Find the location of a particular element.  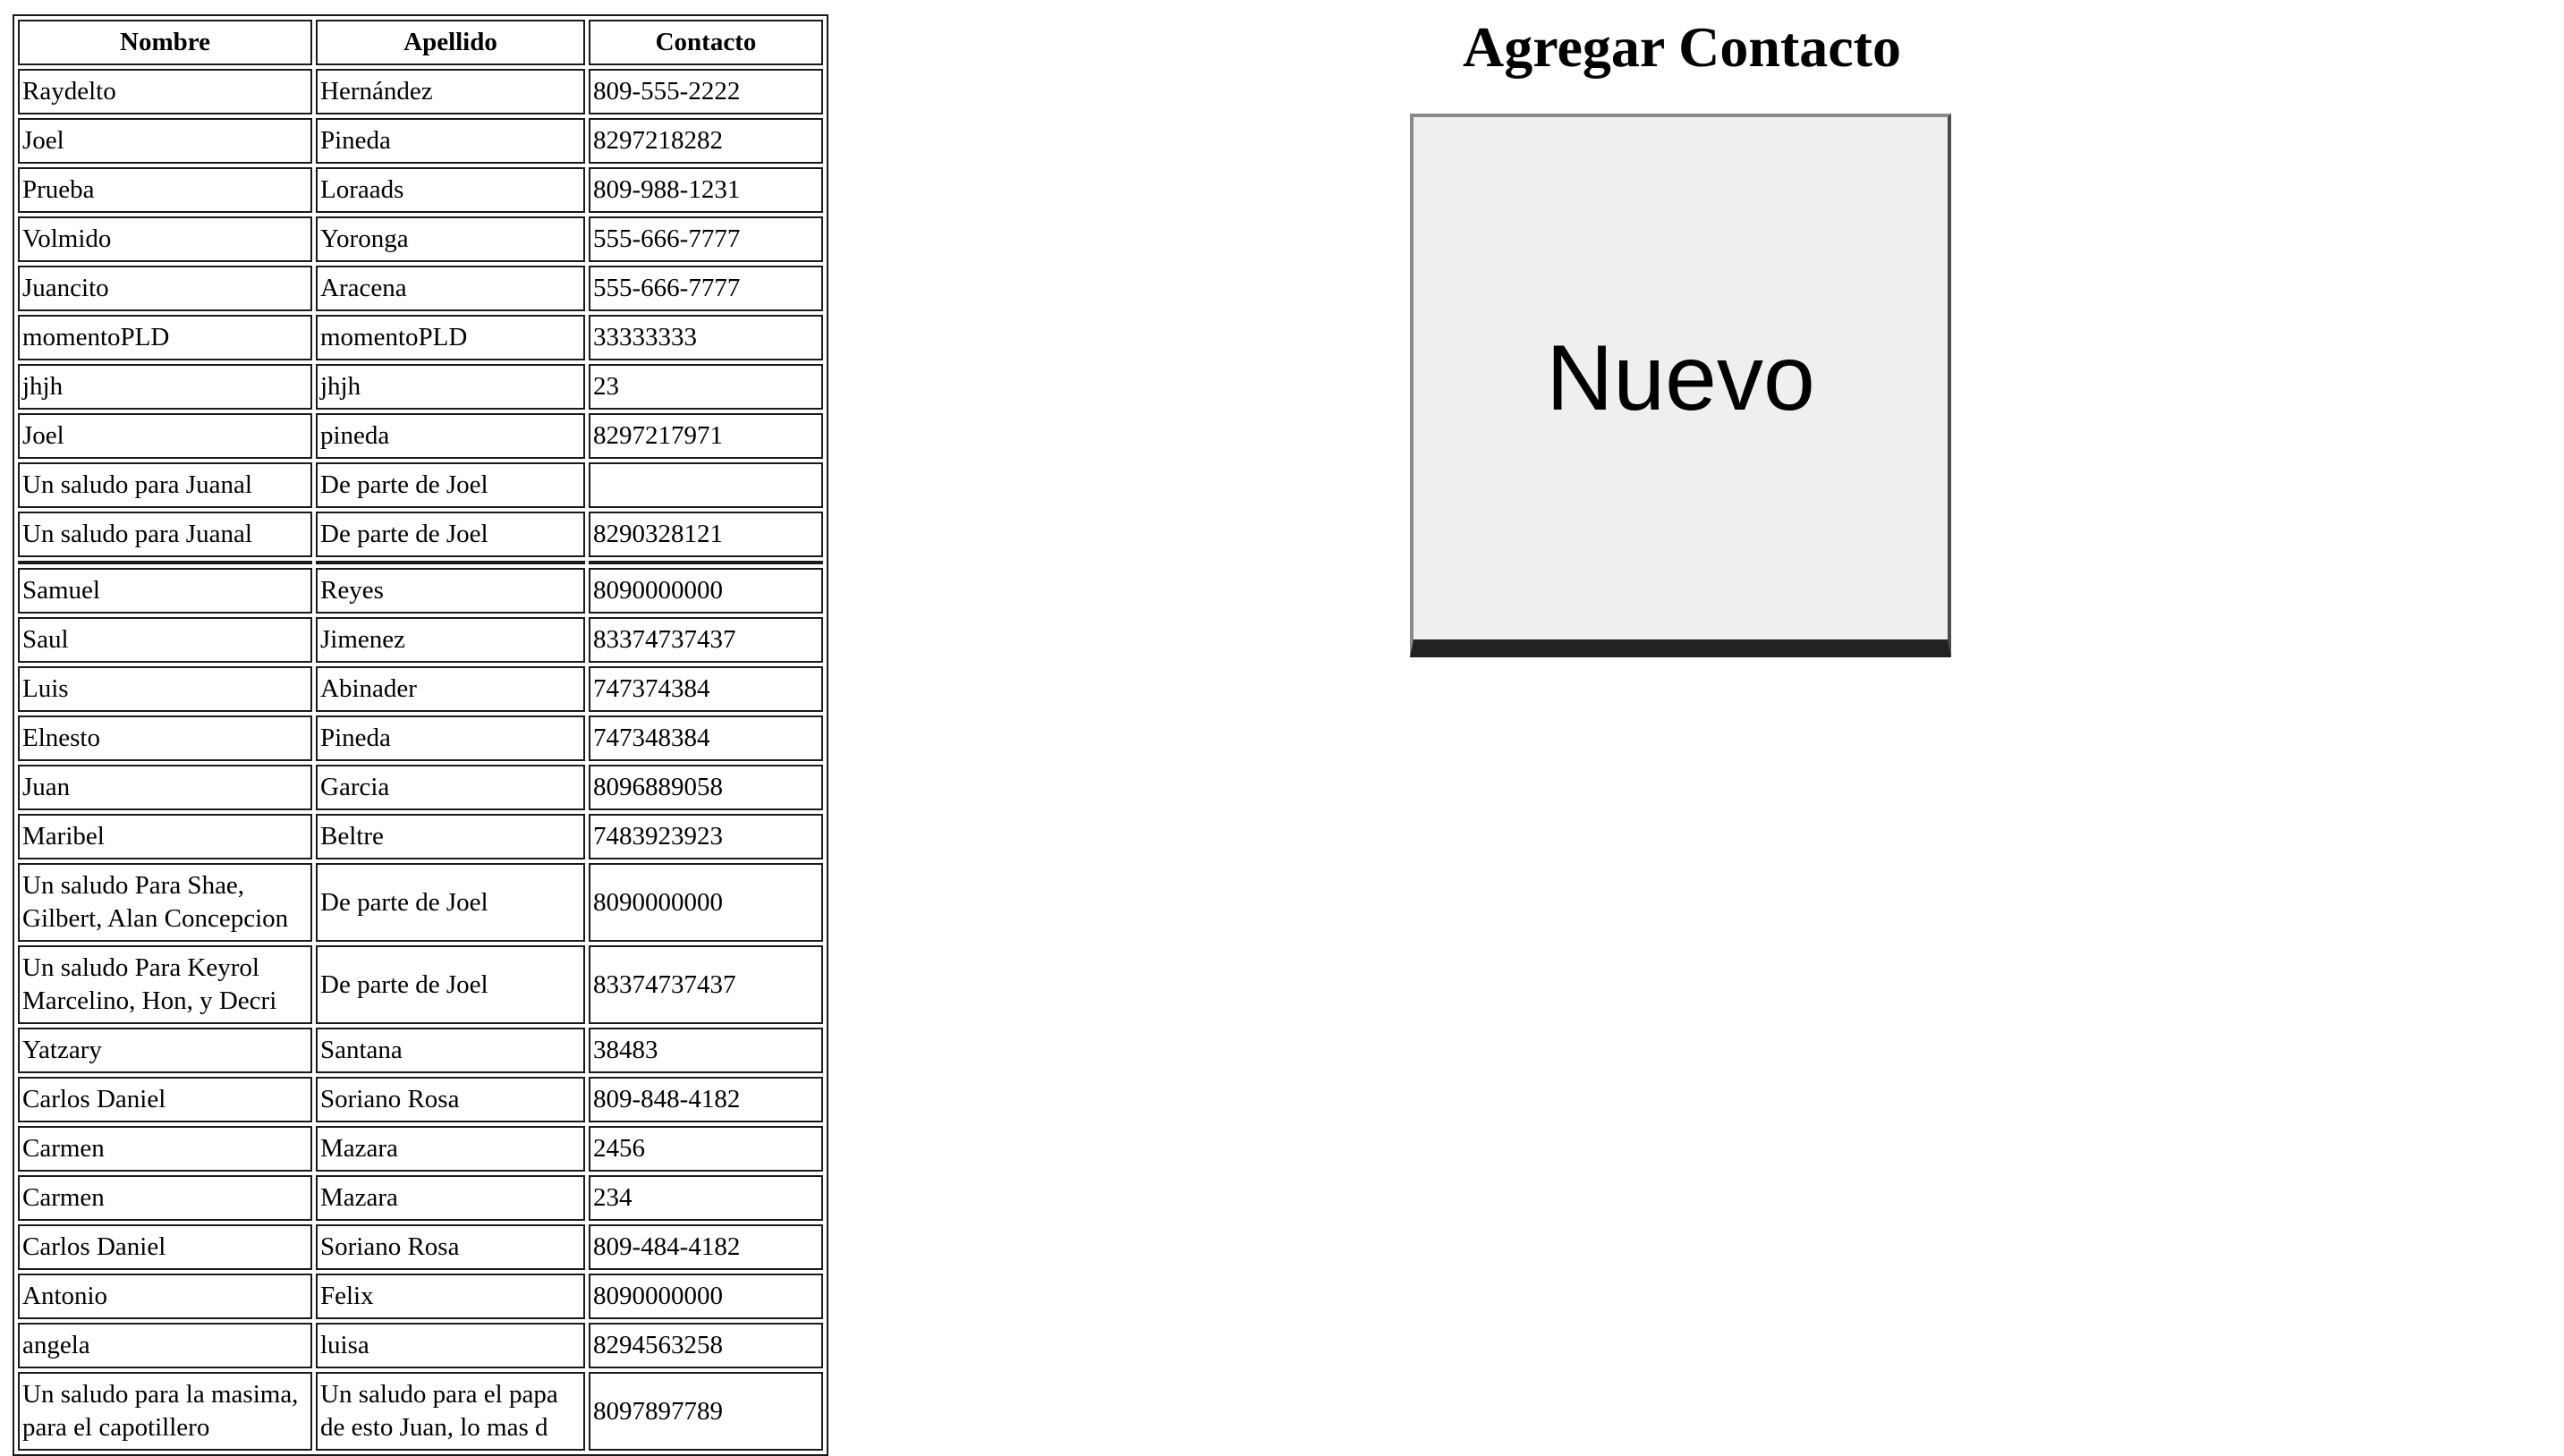

cell-contacto: 8297217971 is located at coordinates (706, 436).